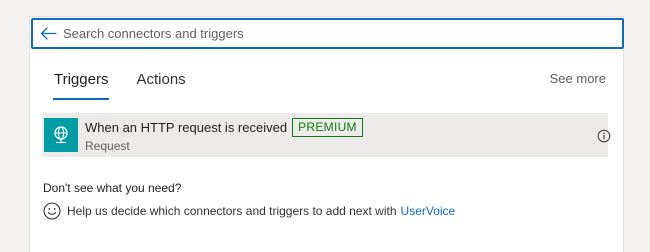  Describe the element at coordinates (52, 211) in the screenshot. I see `smiley-icon` at that location.